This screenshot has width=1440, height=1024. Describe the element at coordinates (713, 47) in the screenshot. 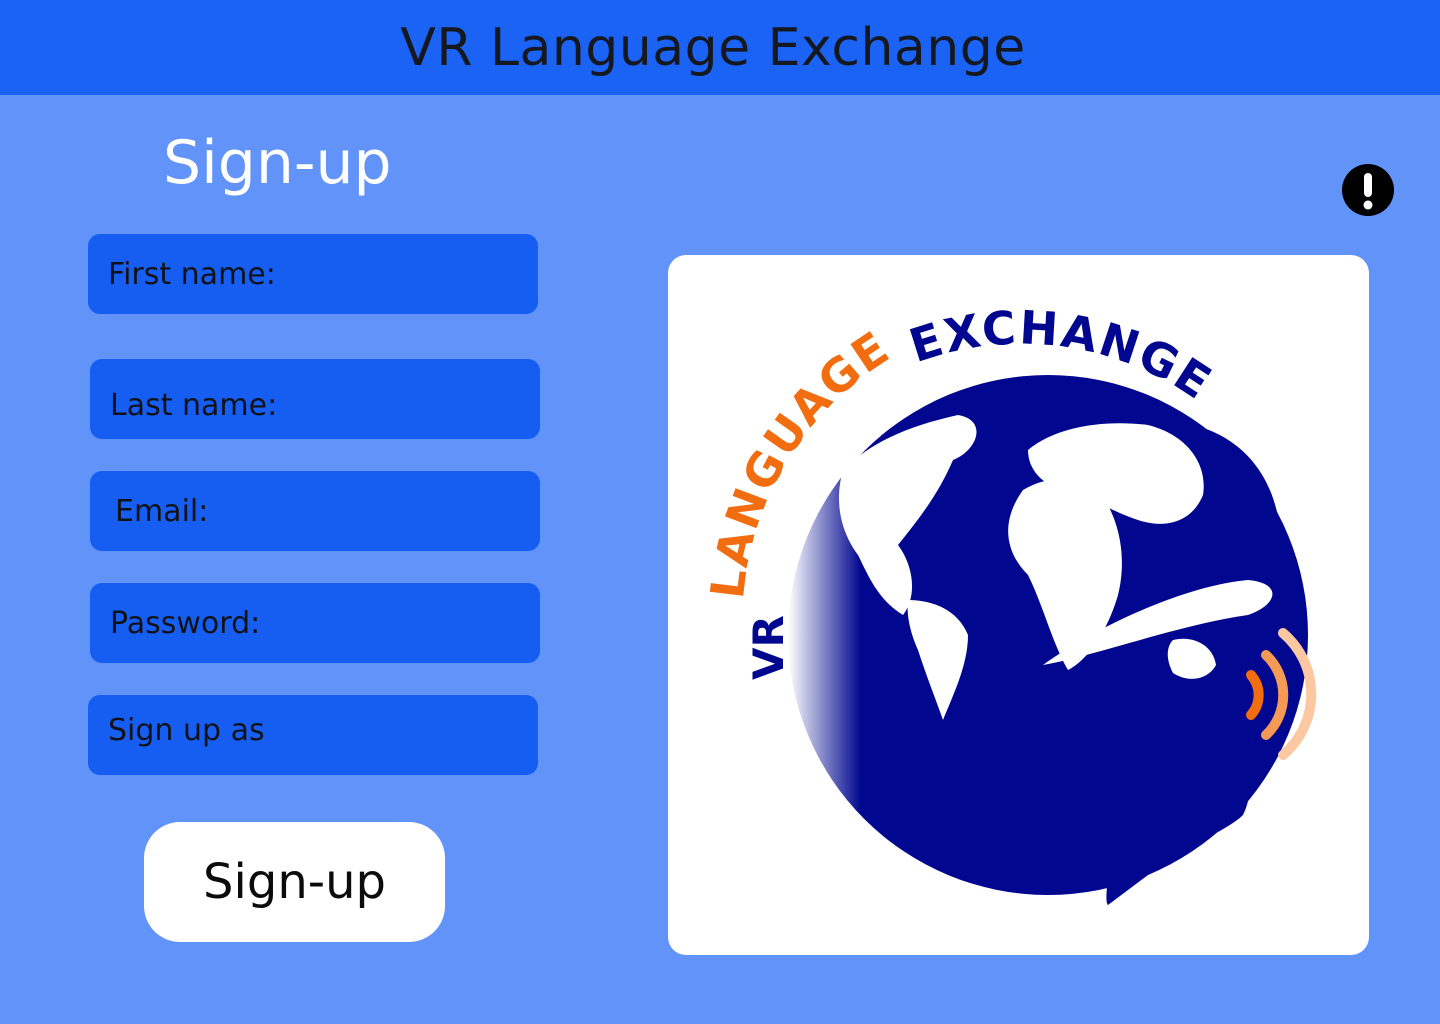

I see `app-title: VR Language Exchange` at that location.